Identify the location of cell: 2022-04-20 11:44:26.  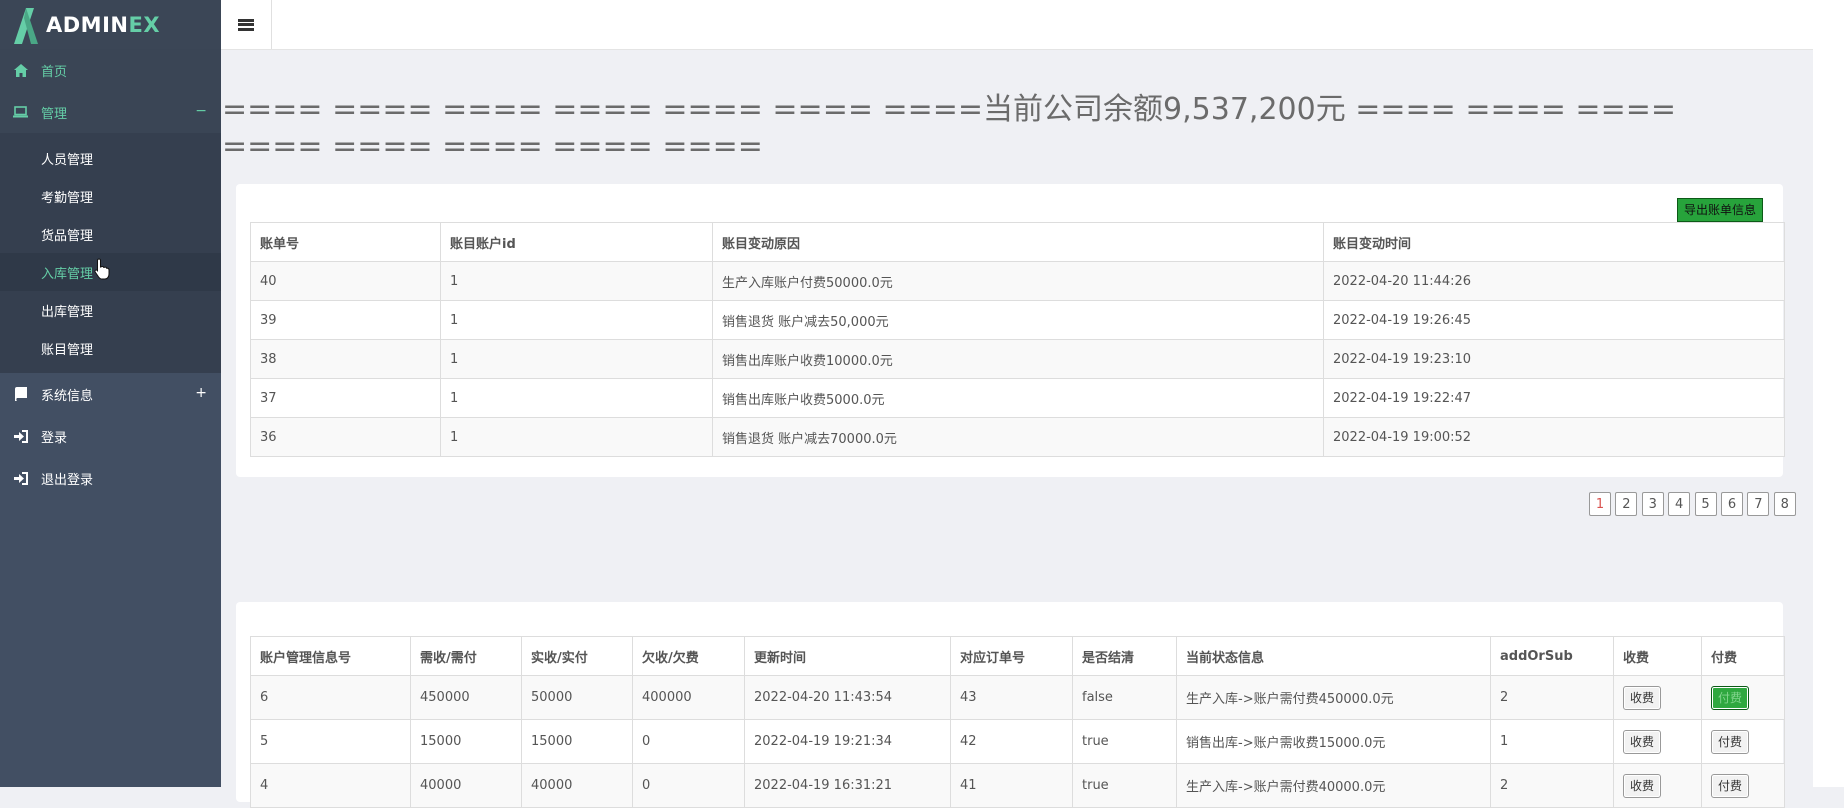
(1554, 281).